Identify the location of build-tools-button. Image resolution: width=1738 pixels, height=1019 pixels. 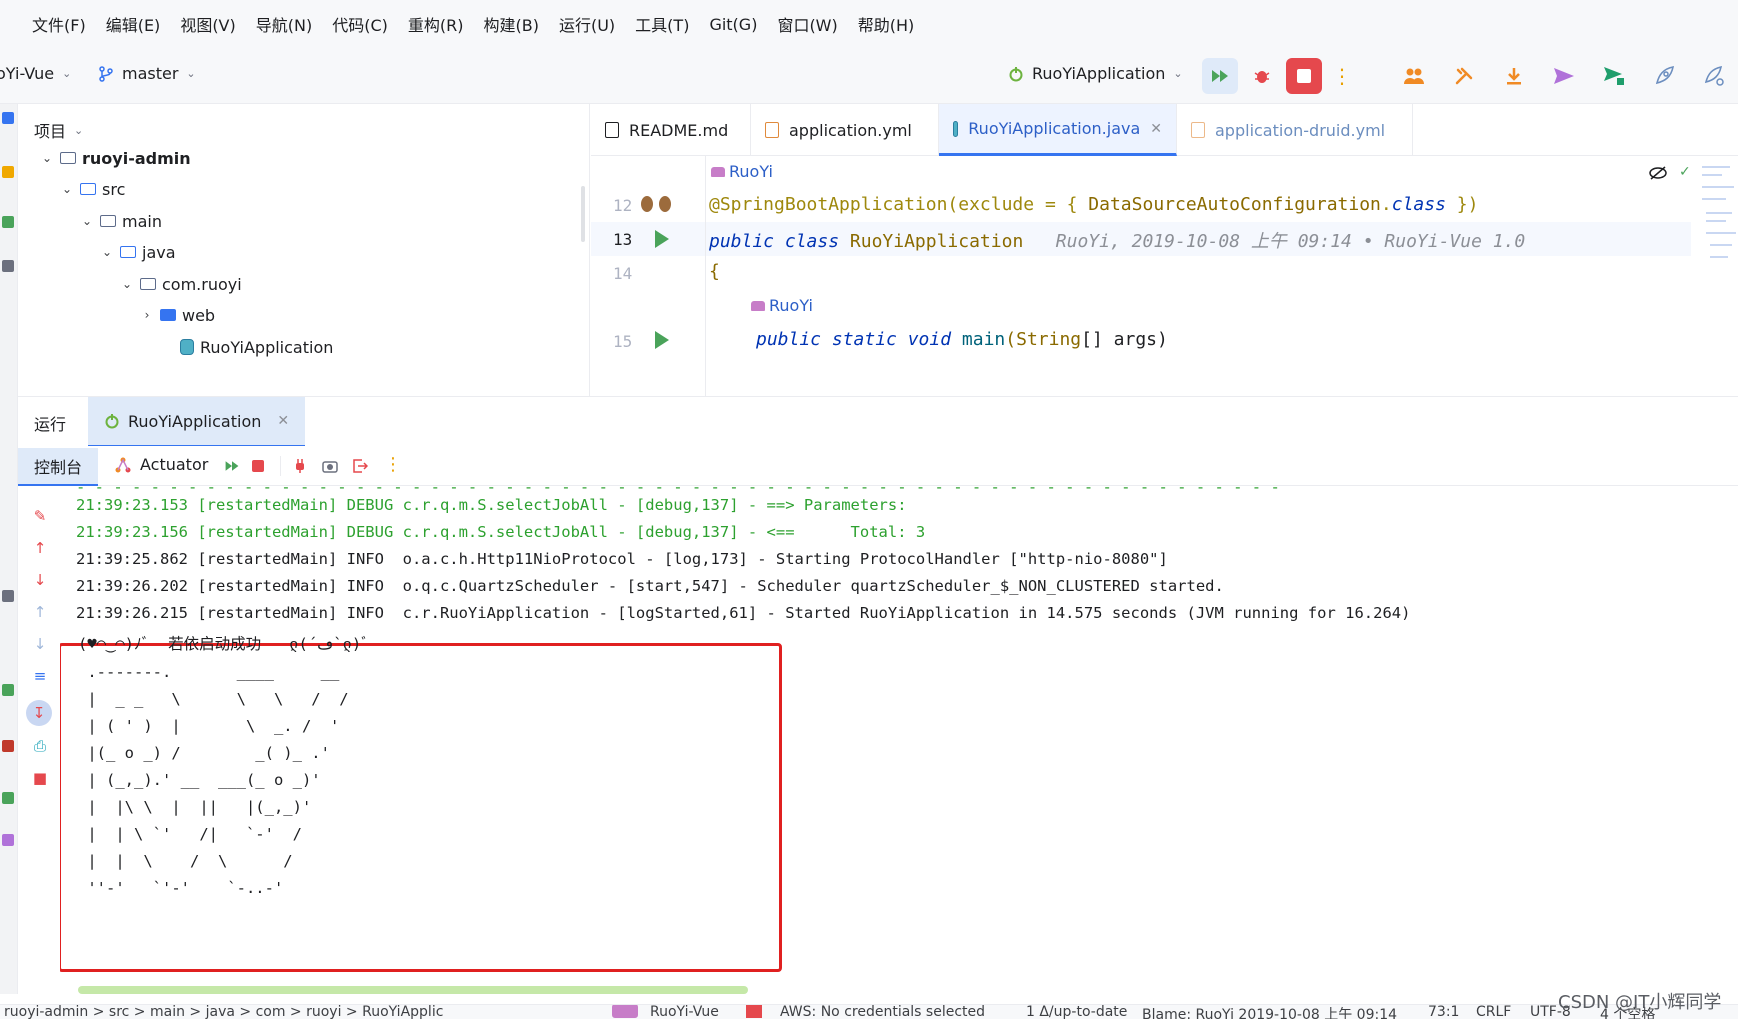
(1464, 76).